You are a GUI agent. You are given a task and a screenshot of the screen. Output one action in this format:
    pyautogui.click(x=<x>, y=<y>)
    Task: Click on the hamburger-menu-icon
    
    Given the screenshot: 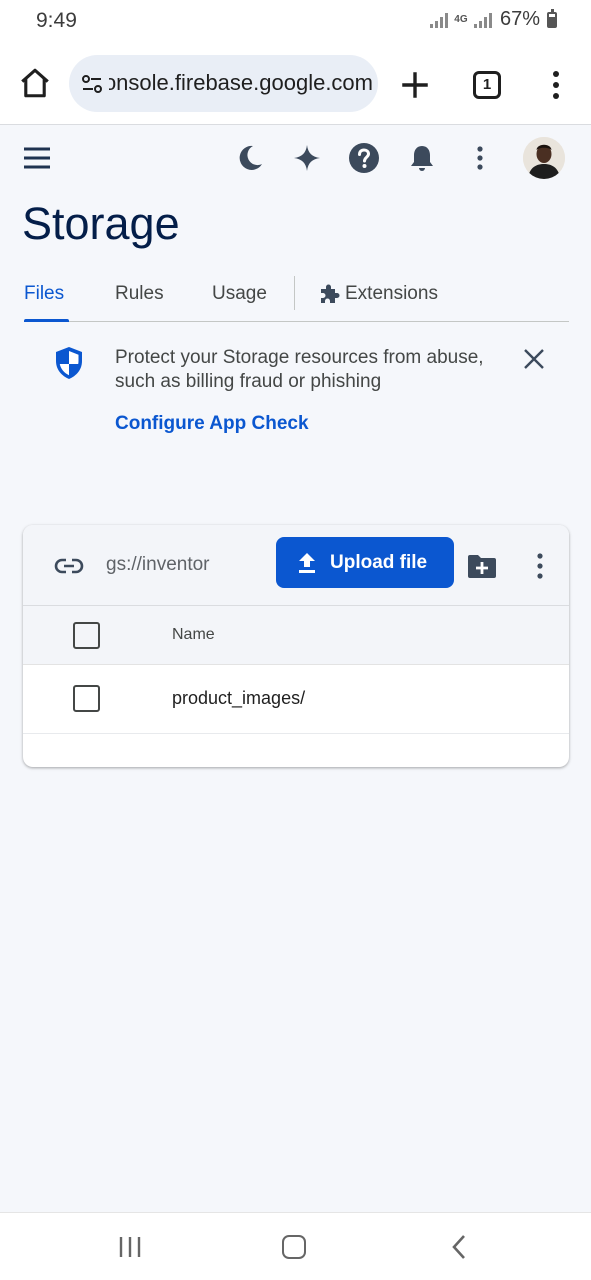 What is the action you would take?
    pyautogui.click(x=37, y=158)
    